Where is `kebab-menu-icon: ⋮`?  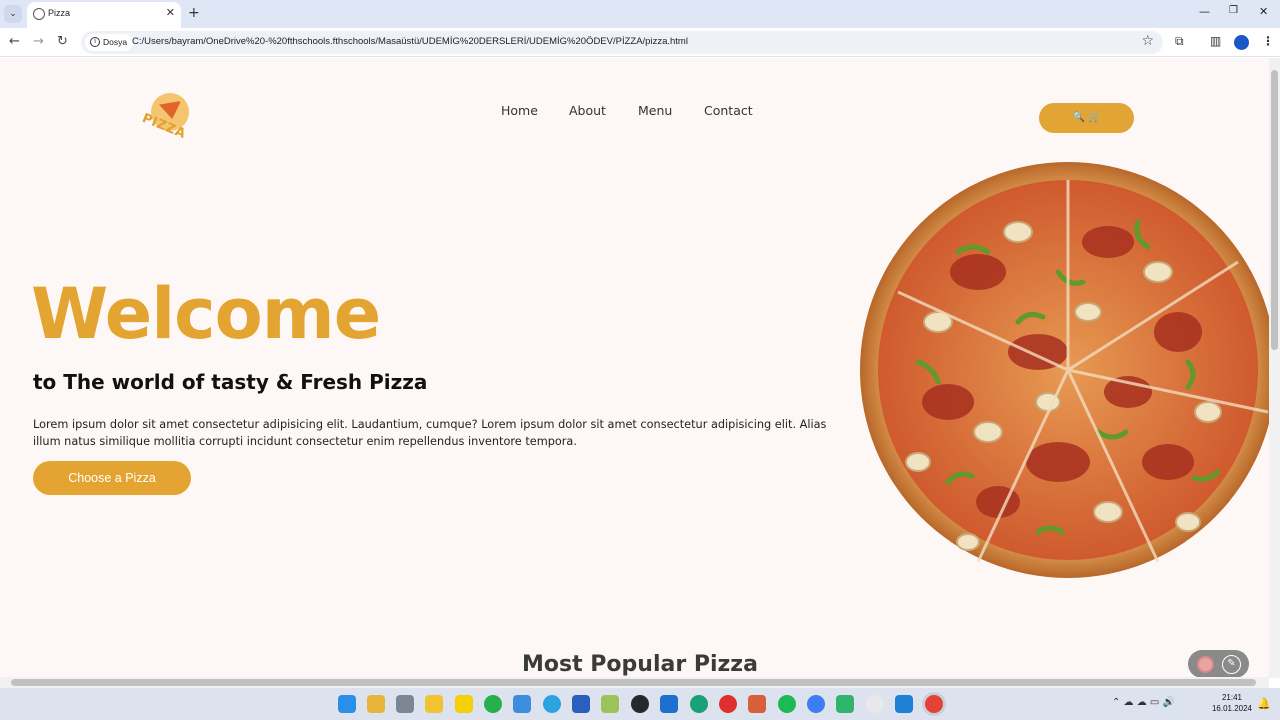
kebab-menu-icon: ⋮ is located at coordinates (1268, 41).